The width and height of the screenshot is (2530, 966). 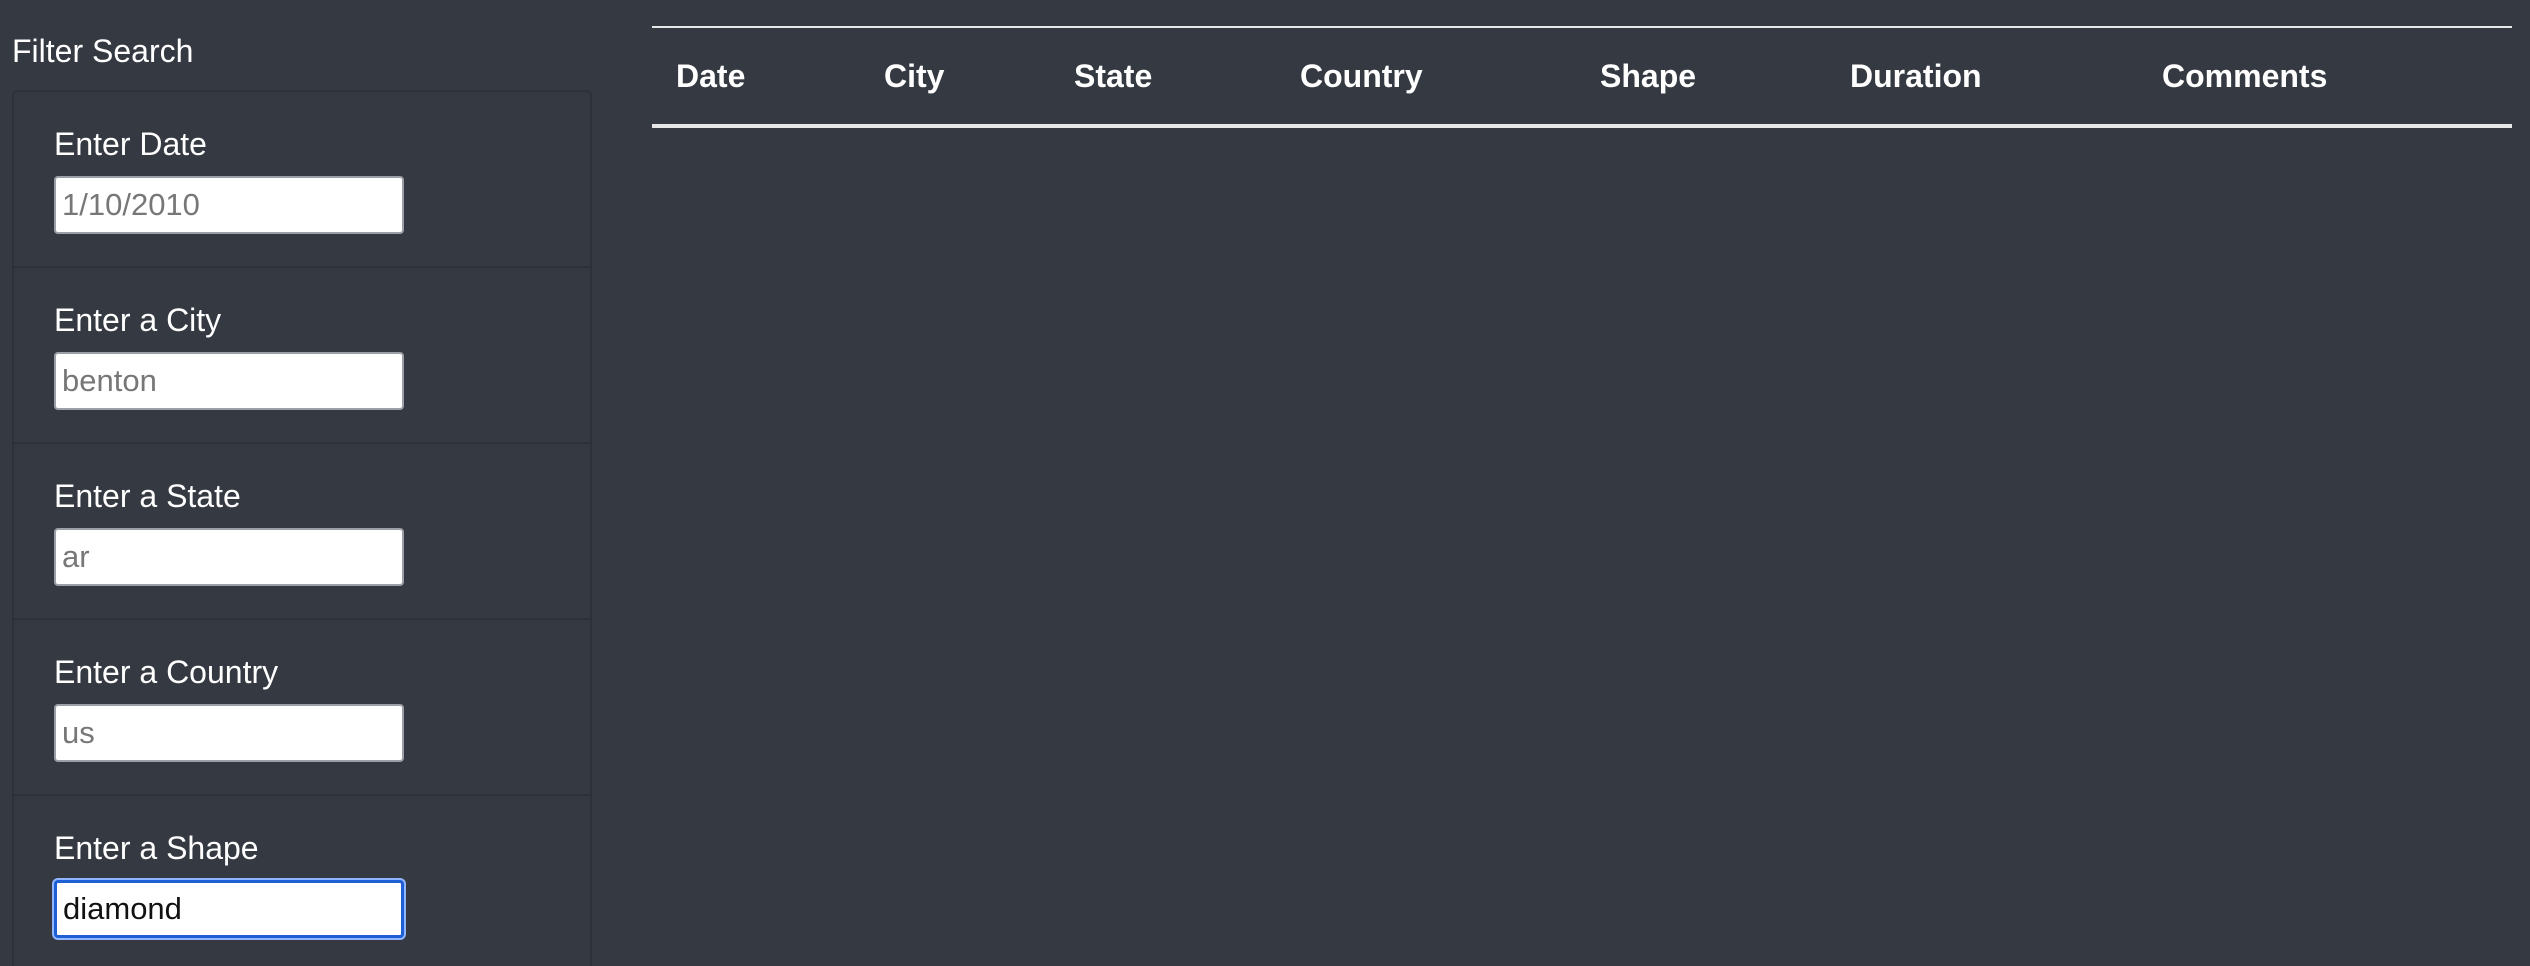 I want to click on column-header-city: City, so click(x=914, y=75).